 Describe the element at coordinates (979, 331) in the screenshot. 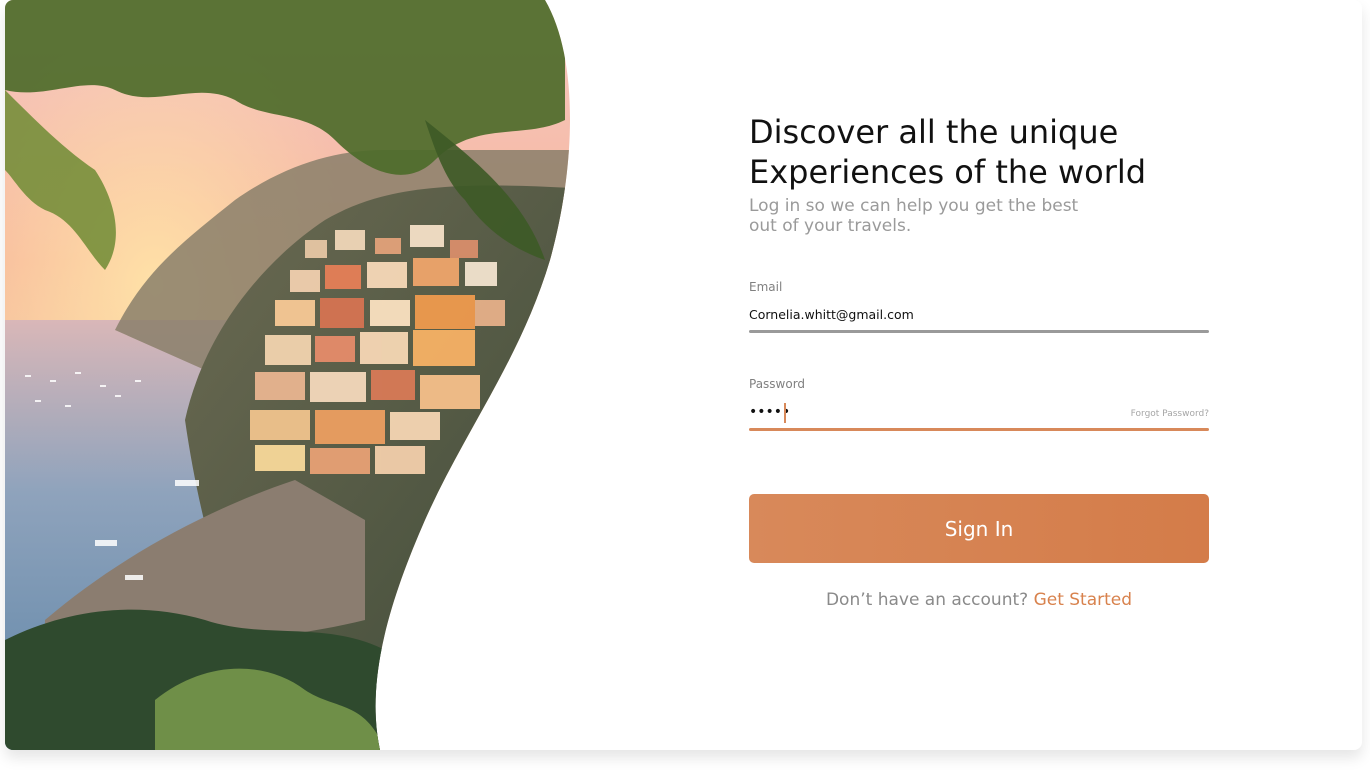

I see `email-underline` at that location.